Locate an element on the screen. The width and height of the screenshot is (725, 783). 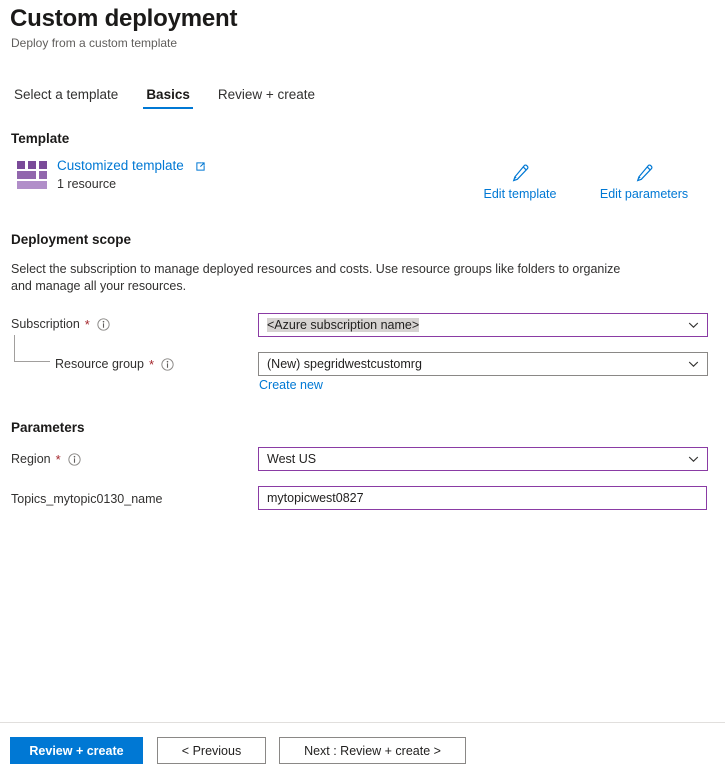
subscription-label: Subscription is located at coordinates (45, 324).